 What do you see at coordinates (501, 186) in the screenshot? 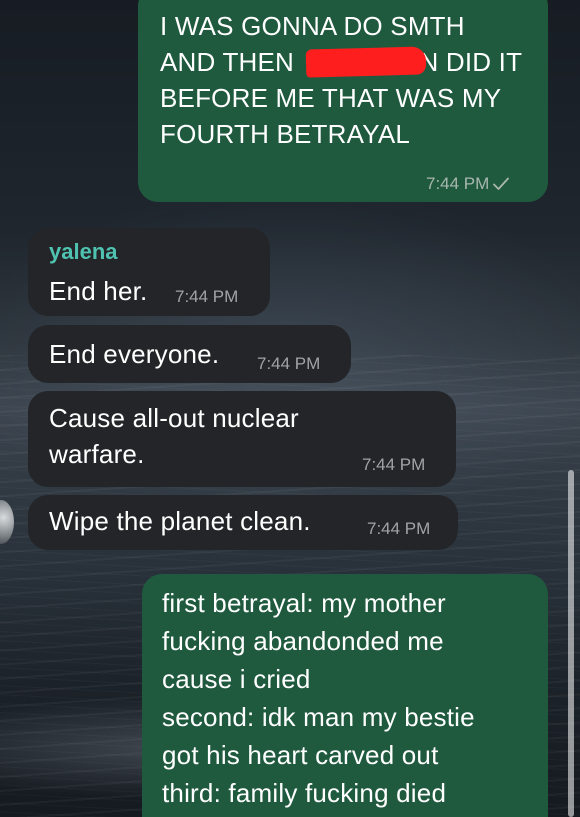
I see `sent-check-icon` at bounding box center [501, 186].